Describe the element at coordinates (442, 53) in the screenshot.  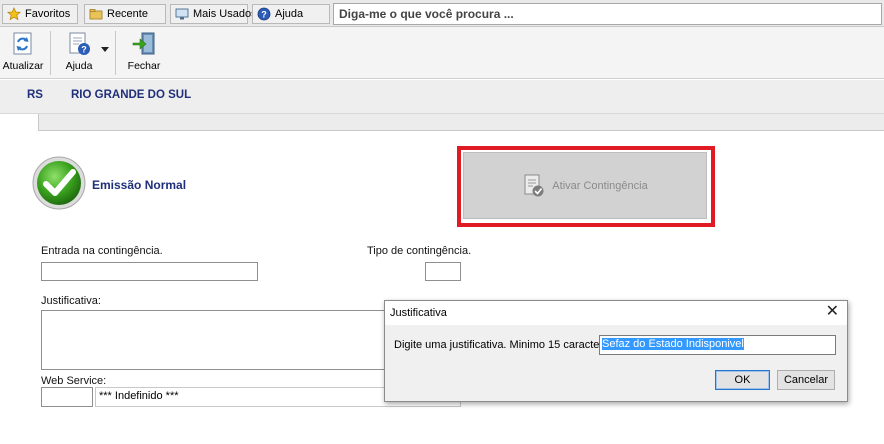
I see `toolbar: Atualizar ? Ajuda Fechar` at that location.